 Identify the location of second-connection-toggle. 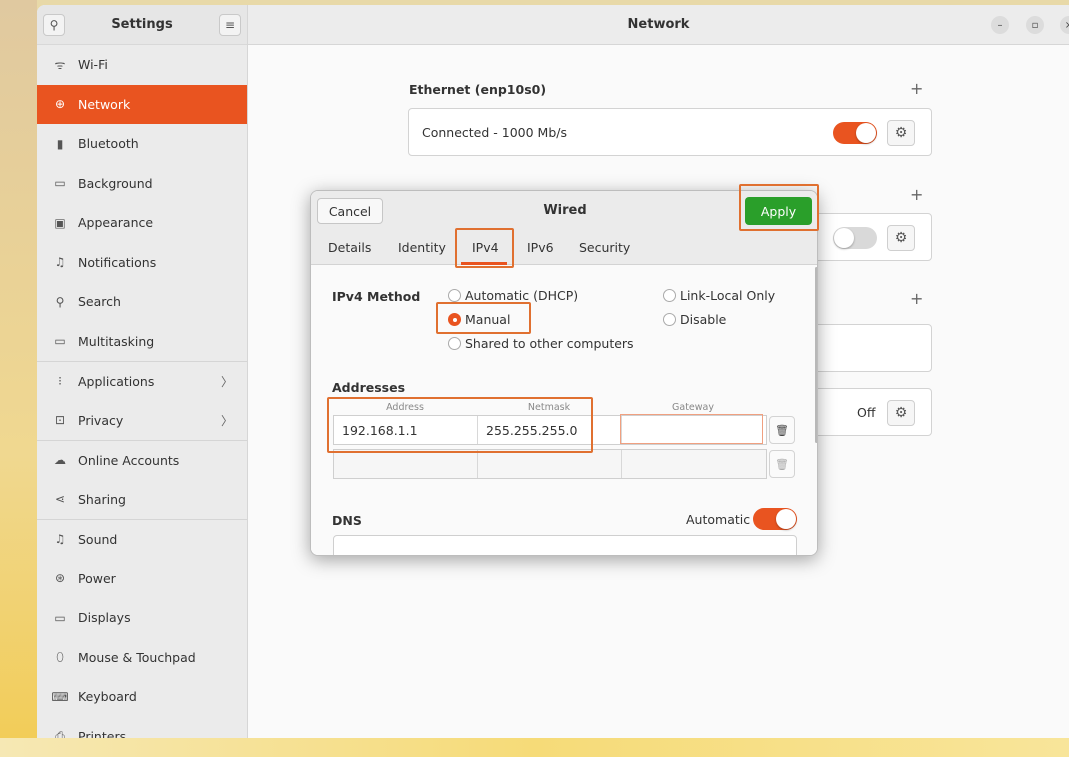
(855, 238).